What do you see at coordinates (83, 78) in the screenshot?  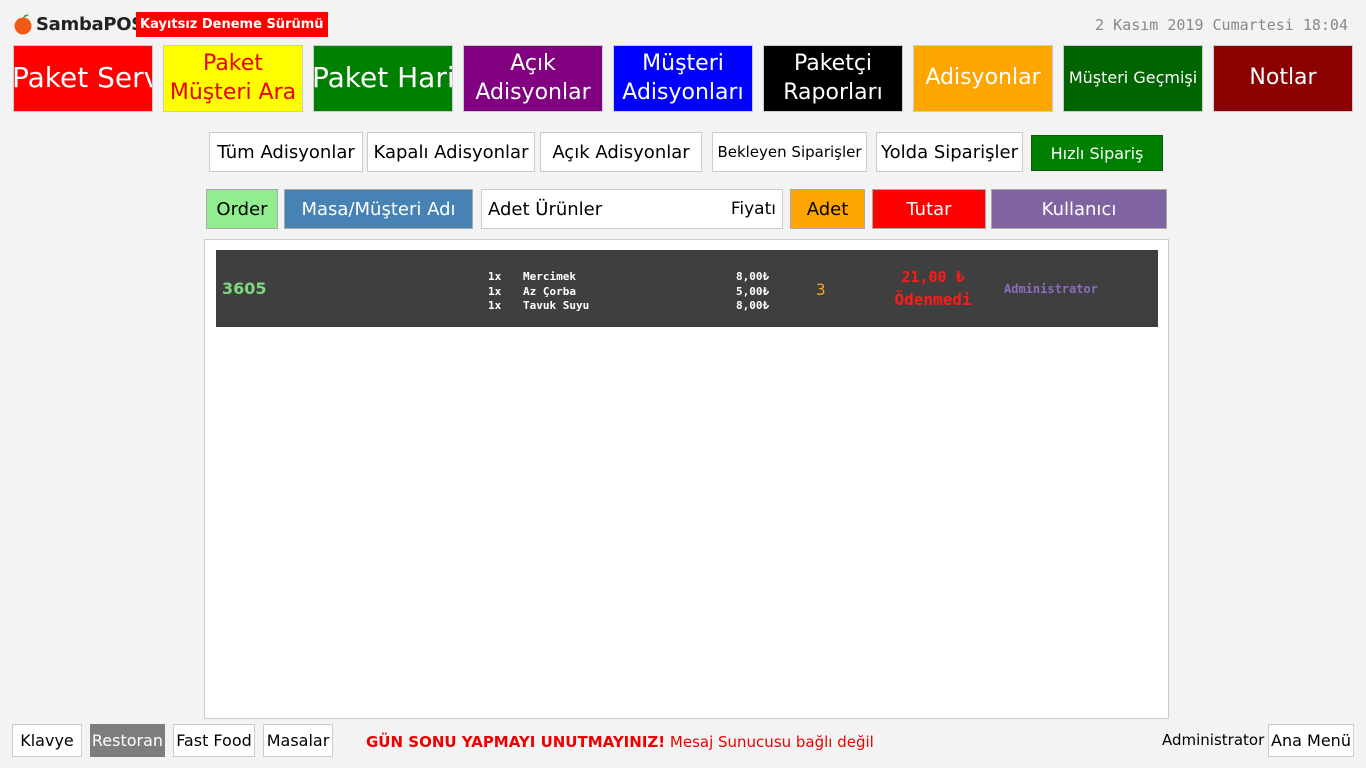 I see `nav-paket-servis-button: Paket Servis` at bounding box center [83, 78].